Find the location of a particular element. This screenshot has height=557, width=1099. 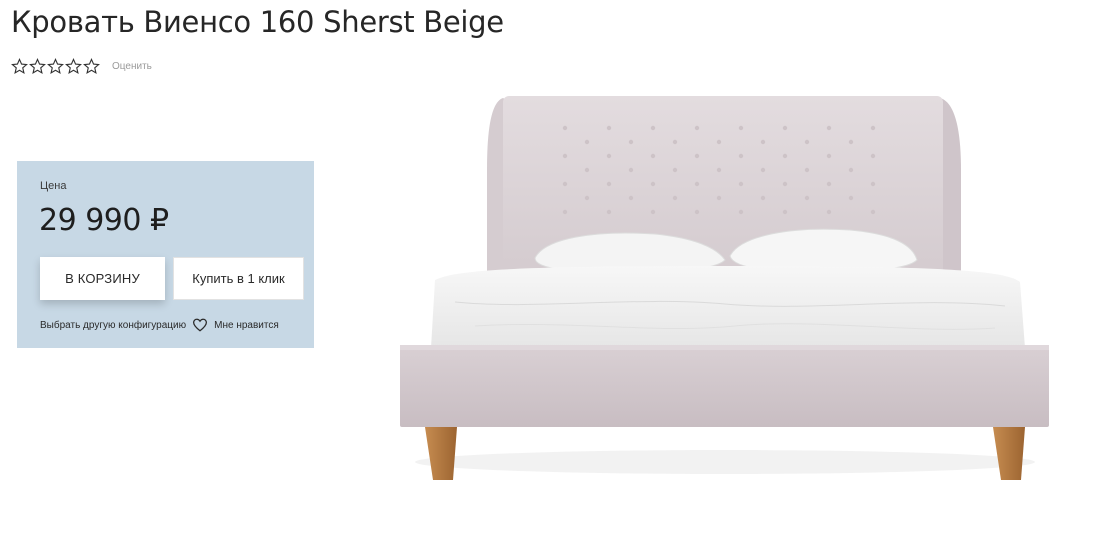

price-box-footer: Выбрать другую конфигурацию Мне нравится is located at coordinates (159, 325).